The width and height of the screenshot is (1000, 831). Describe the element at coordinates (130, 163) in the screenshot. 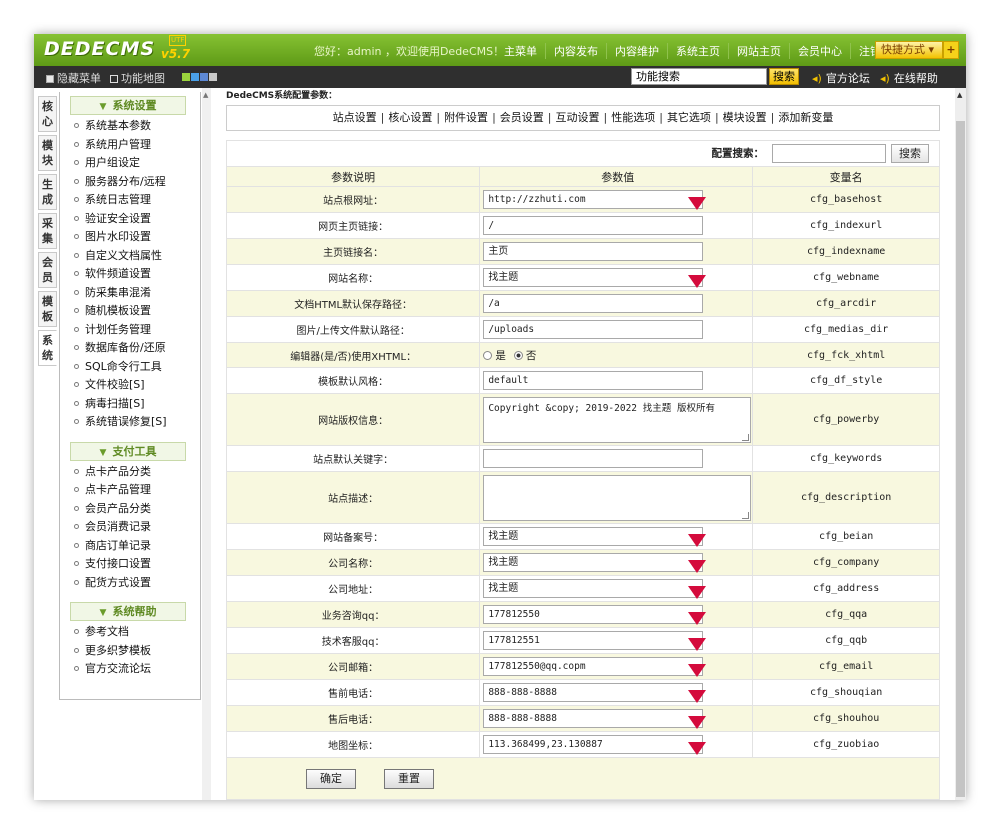

I see `menu-item: 用户组设定` at that location.